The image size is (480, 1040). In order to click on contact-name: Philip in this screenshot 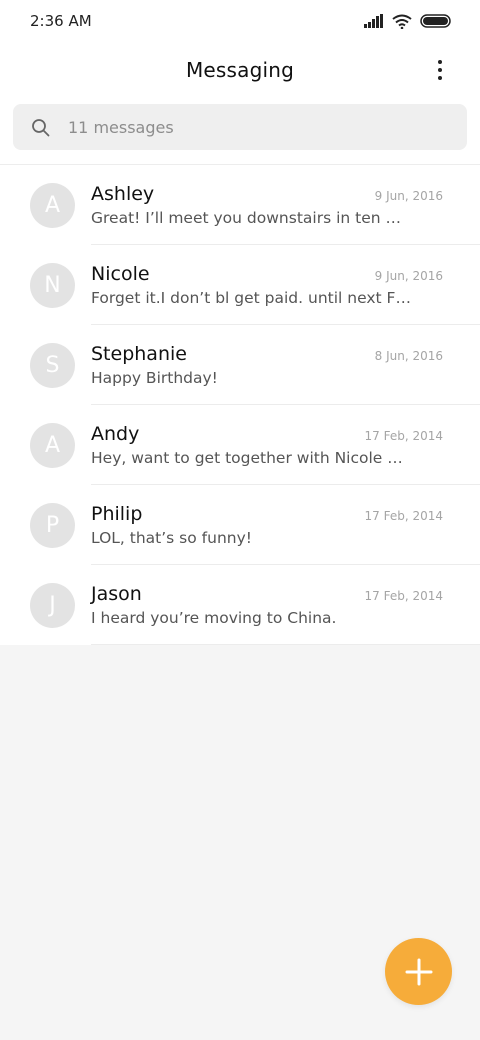, I will do `click(117, 513)`.